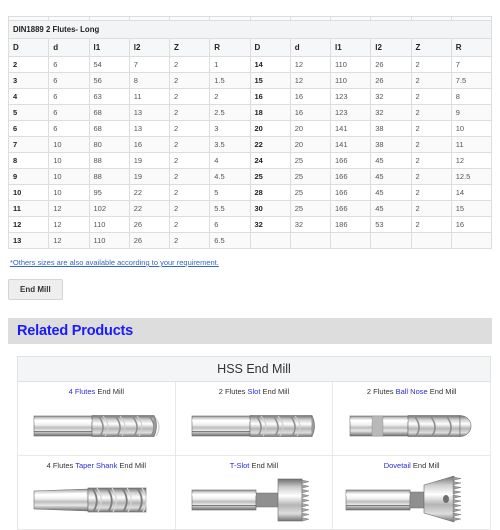  I want to click on product-label-link: T-Slot, so click(240, 465).